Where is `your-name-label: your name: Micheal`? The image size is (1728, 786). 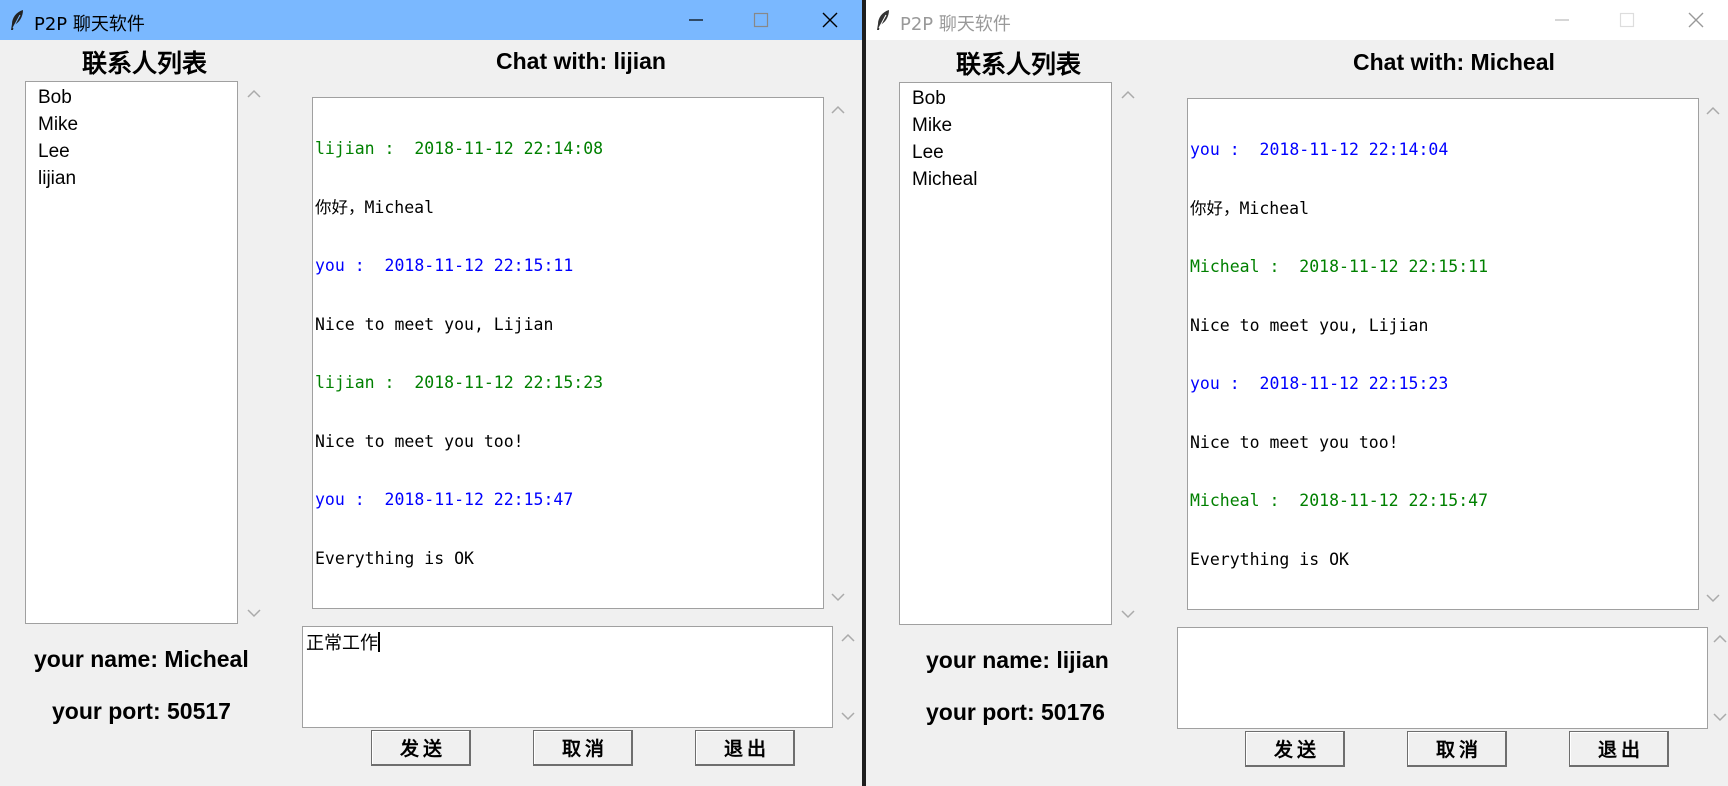
your-name-label: your name: Micheal is located at coordinates (141, 659).